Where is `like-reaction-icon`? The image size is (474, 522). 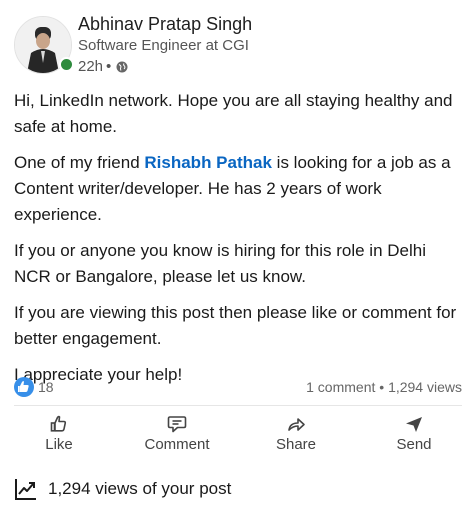 like-reaction-icon is located at coordinates (24, 387).